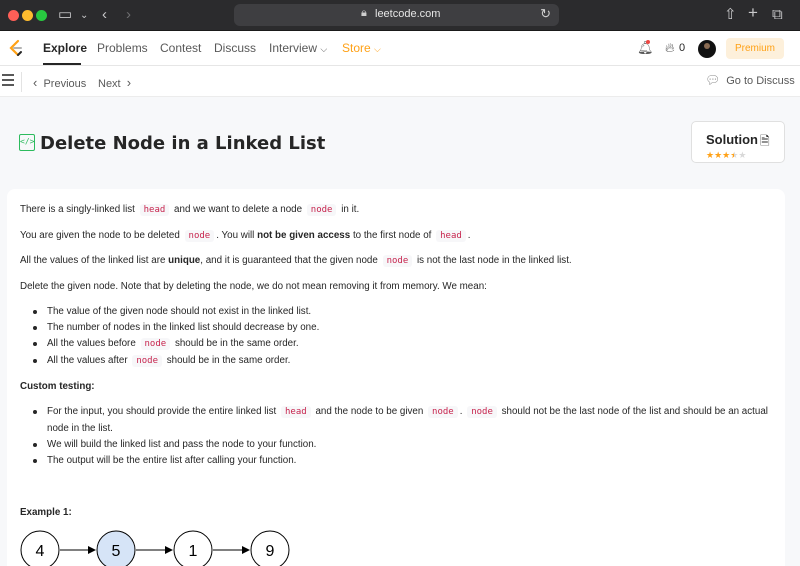 The height and width of the screenshot is (566, 800). I want to click on example-heading: Example 1:, so click(46, 512).